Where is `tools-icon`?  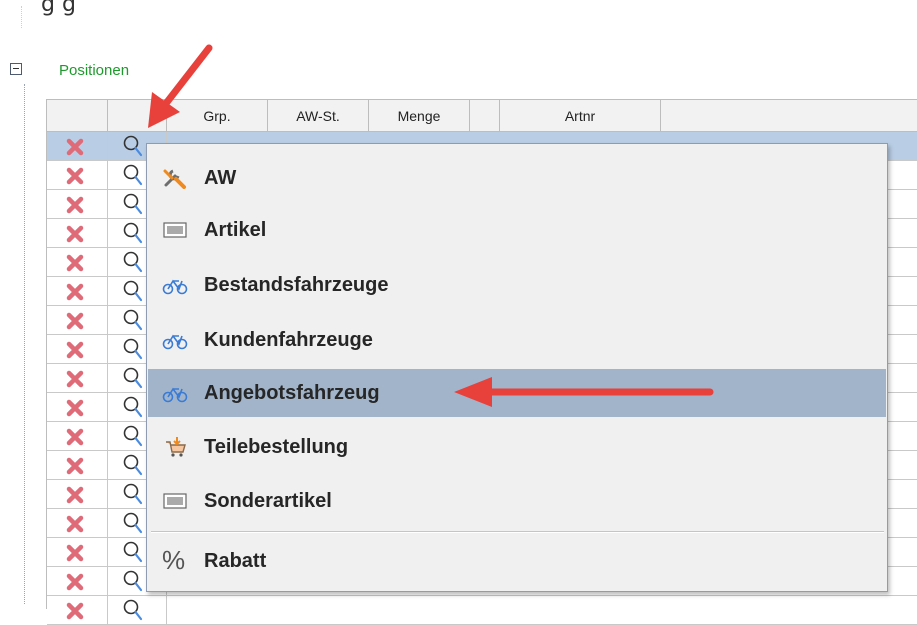 tools-icon is located at coordinates (174, 179).